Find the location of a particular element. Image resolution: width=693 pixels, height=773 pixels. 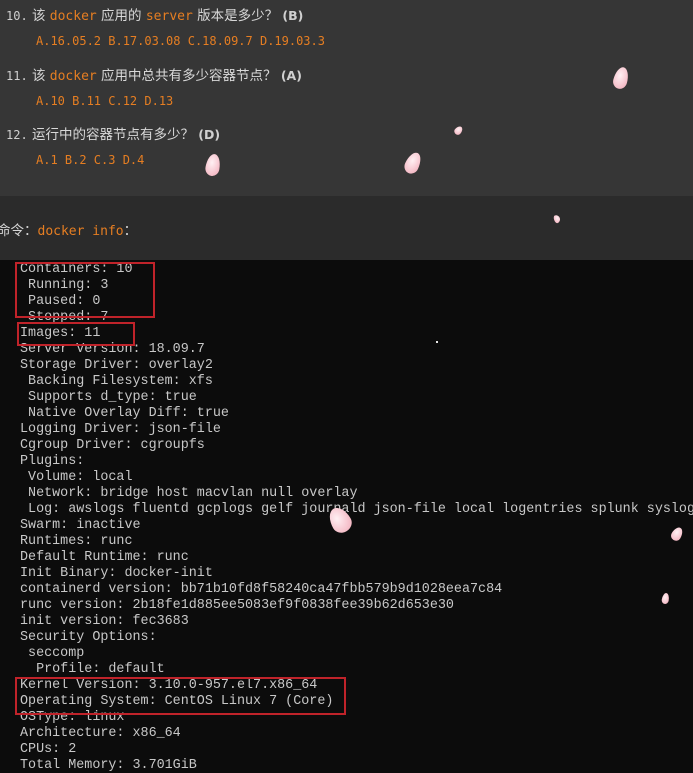

question-number: 12. is located at coordinates (17, 135).